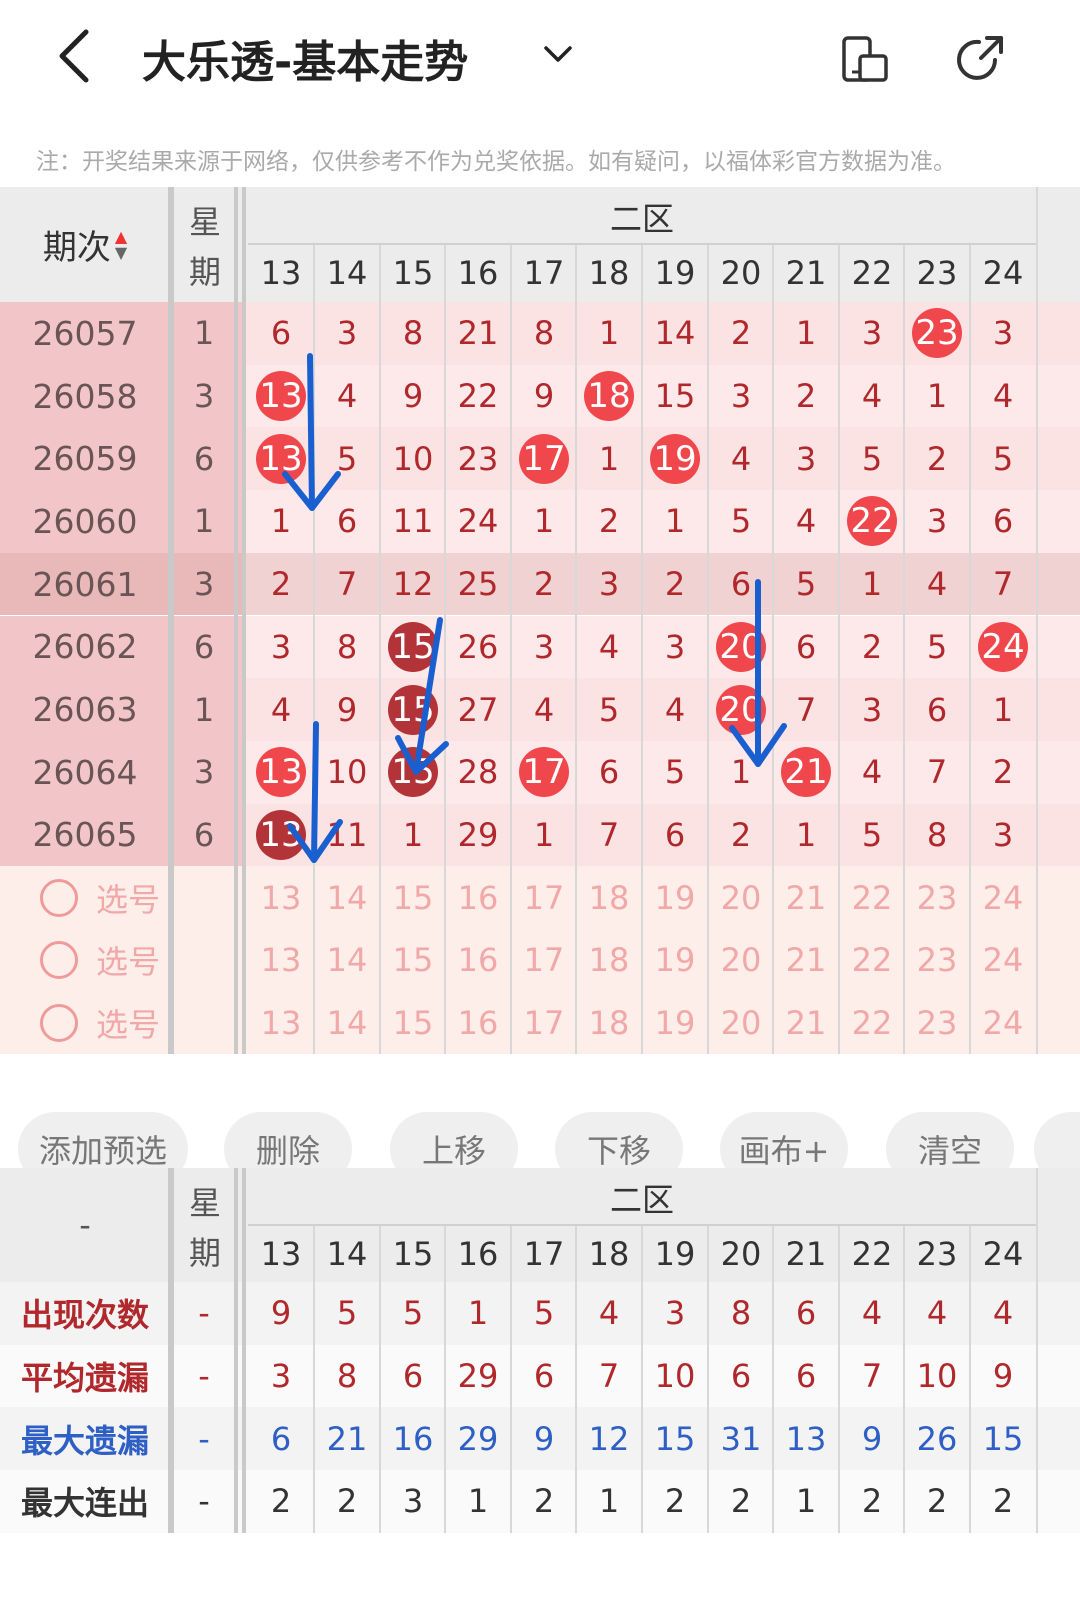  Describe the element at coordinates (347, 647) in the screenshot. I see `trend-cell: 8` at that location.